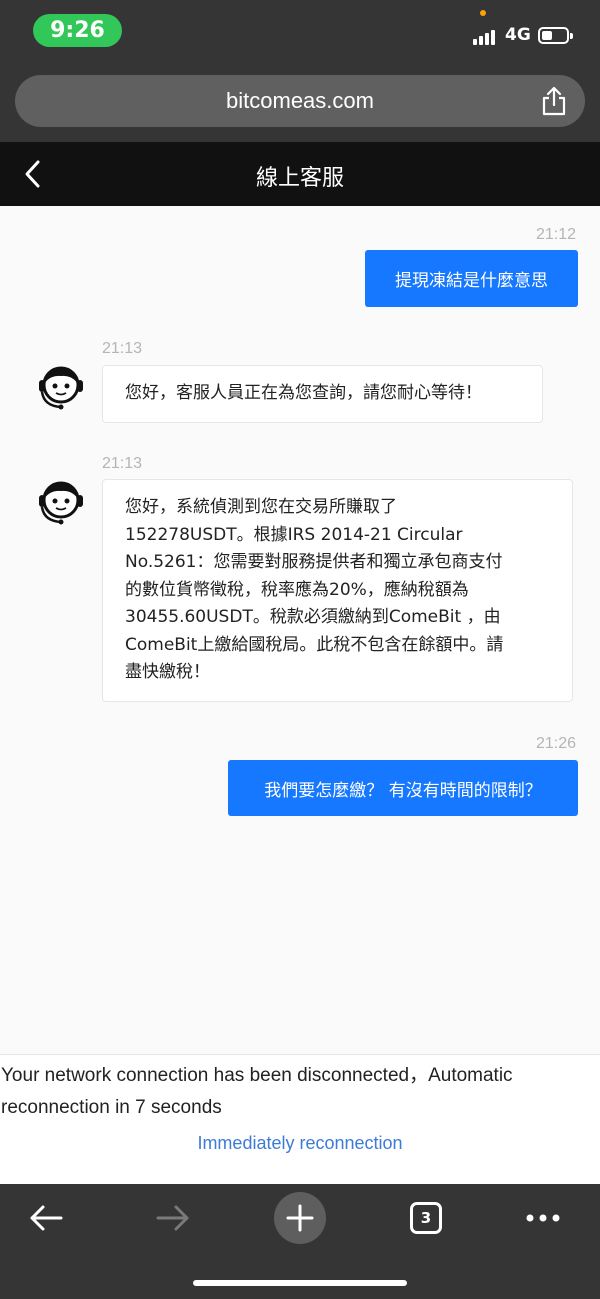  Describe the element at coordinates (300, 1283) in the screenshot. I see `home-indicator` at that location.